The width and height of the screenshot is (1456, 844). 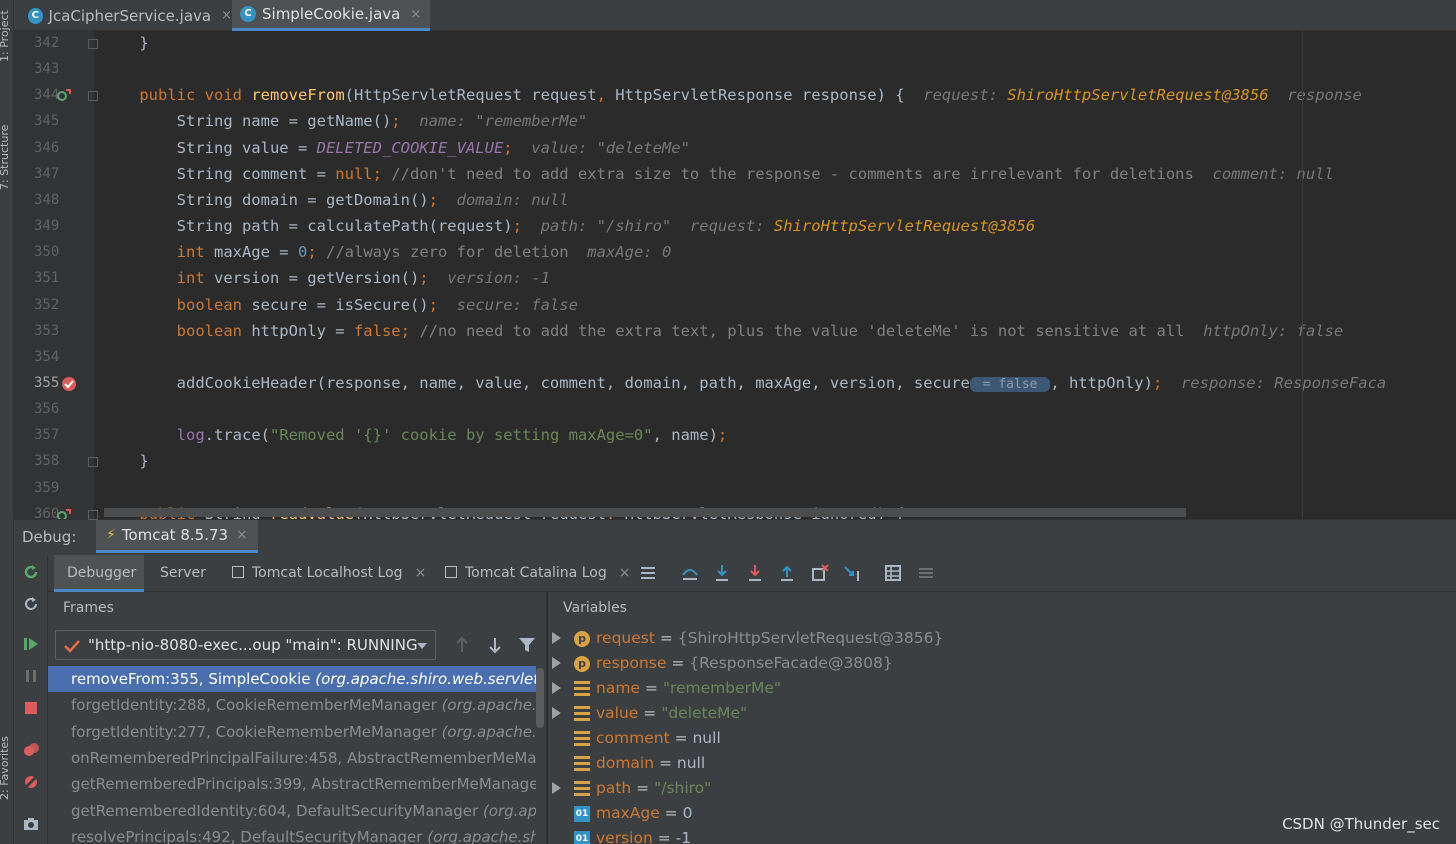 What do you see at coordinates (242, 535) in the screenshot?
I see `close-session-icon: ×` at bounding box center [242, 535].